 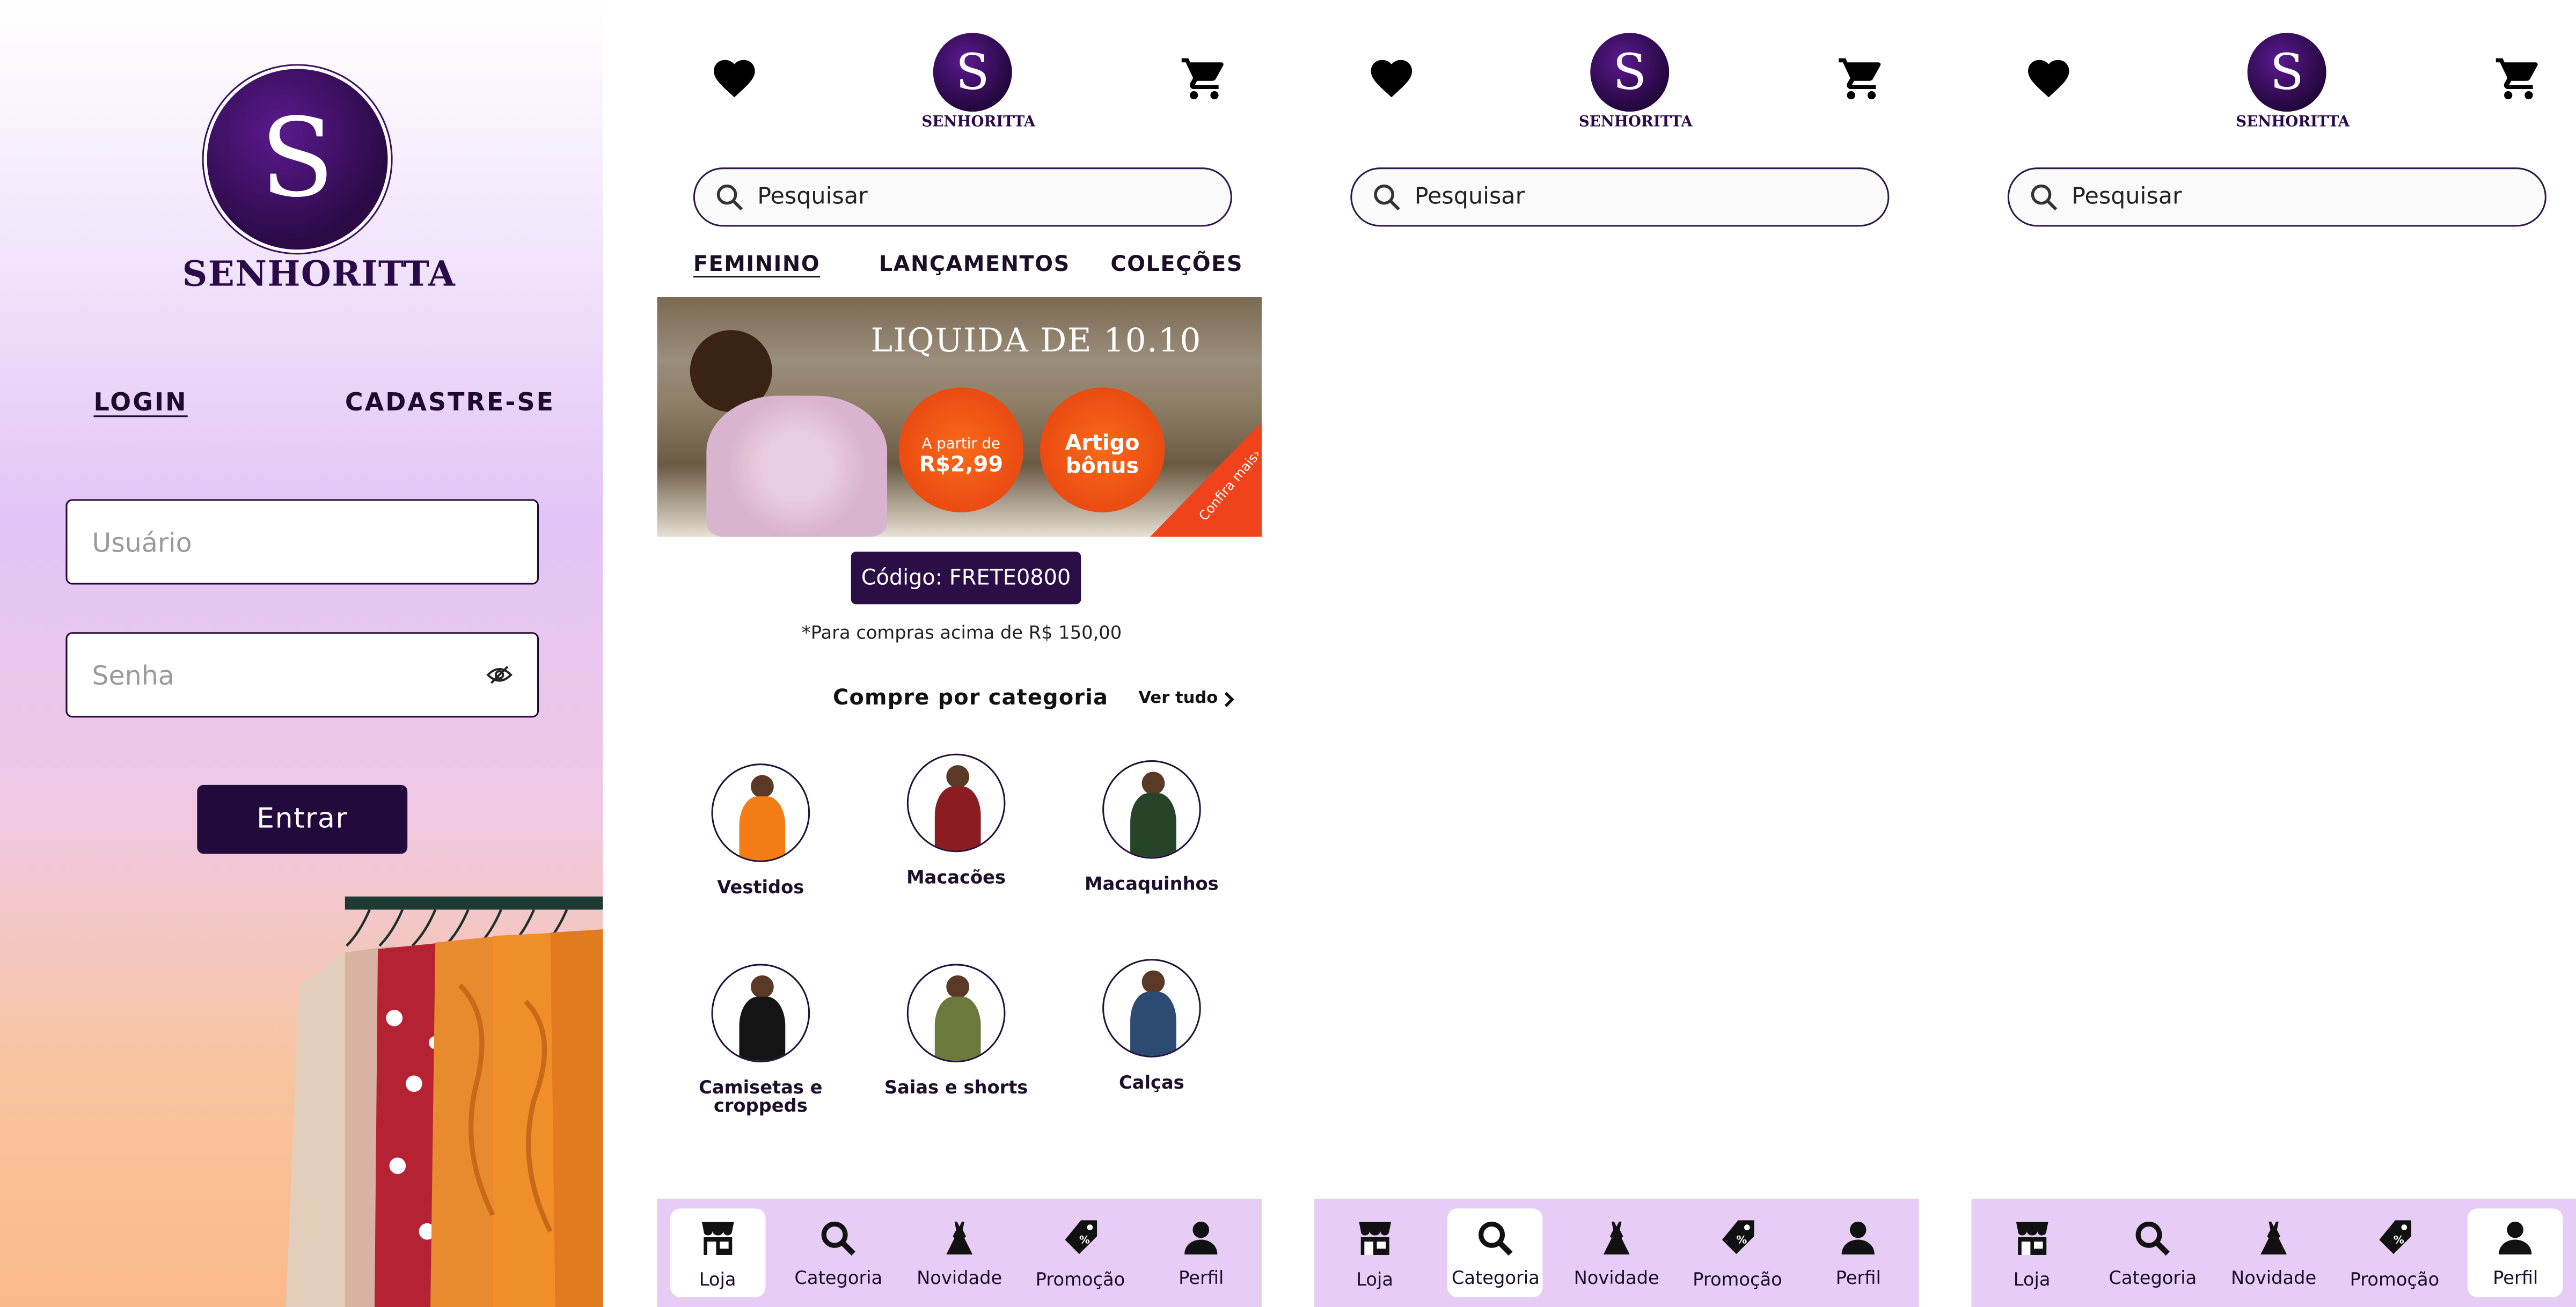 What do you see at coordinates (1230, 699) in the screenshot?
I see `chevron-right-icon` at bounding box center [1230, 699].